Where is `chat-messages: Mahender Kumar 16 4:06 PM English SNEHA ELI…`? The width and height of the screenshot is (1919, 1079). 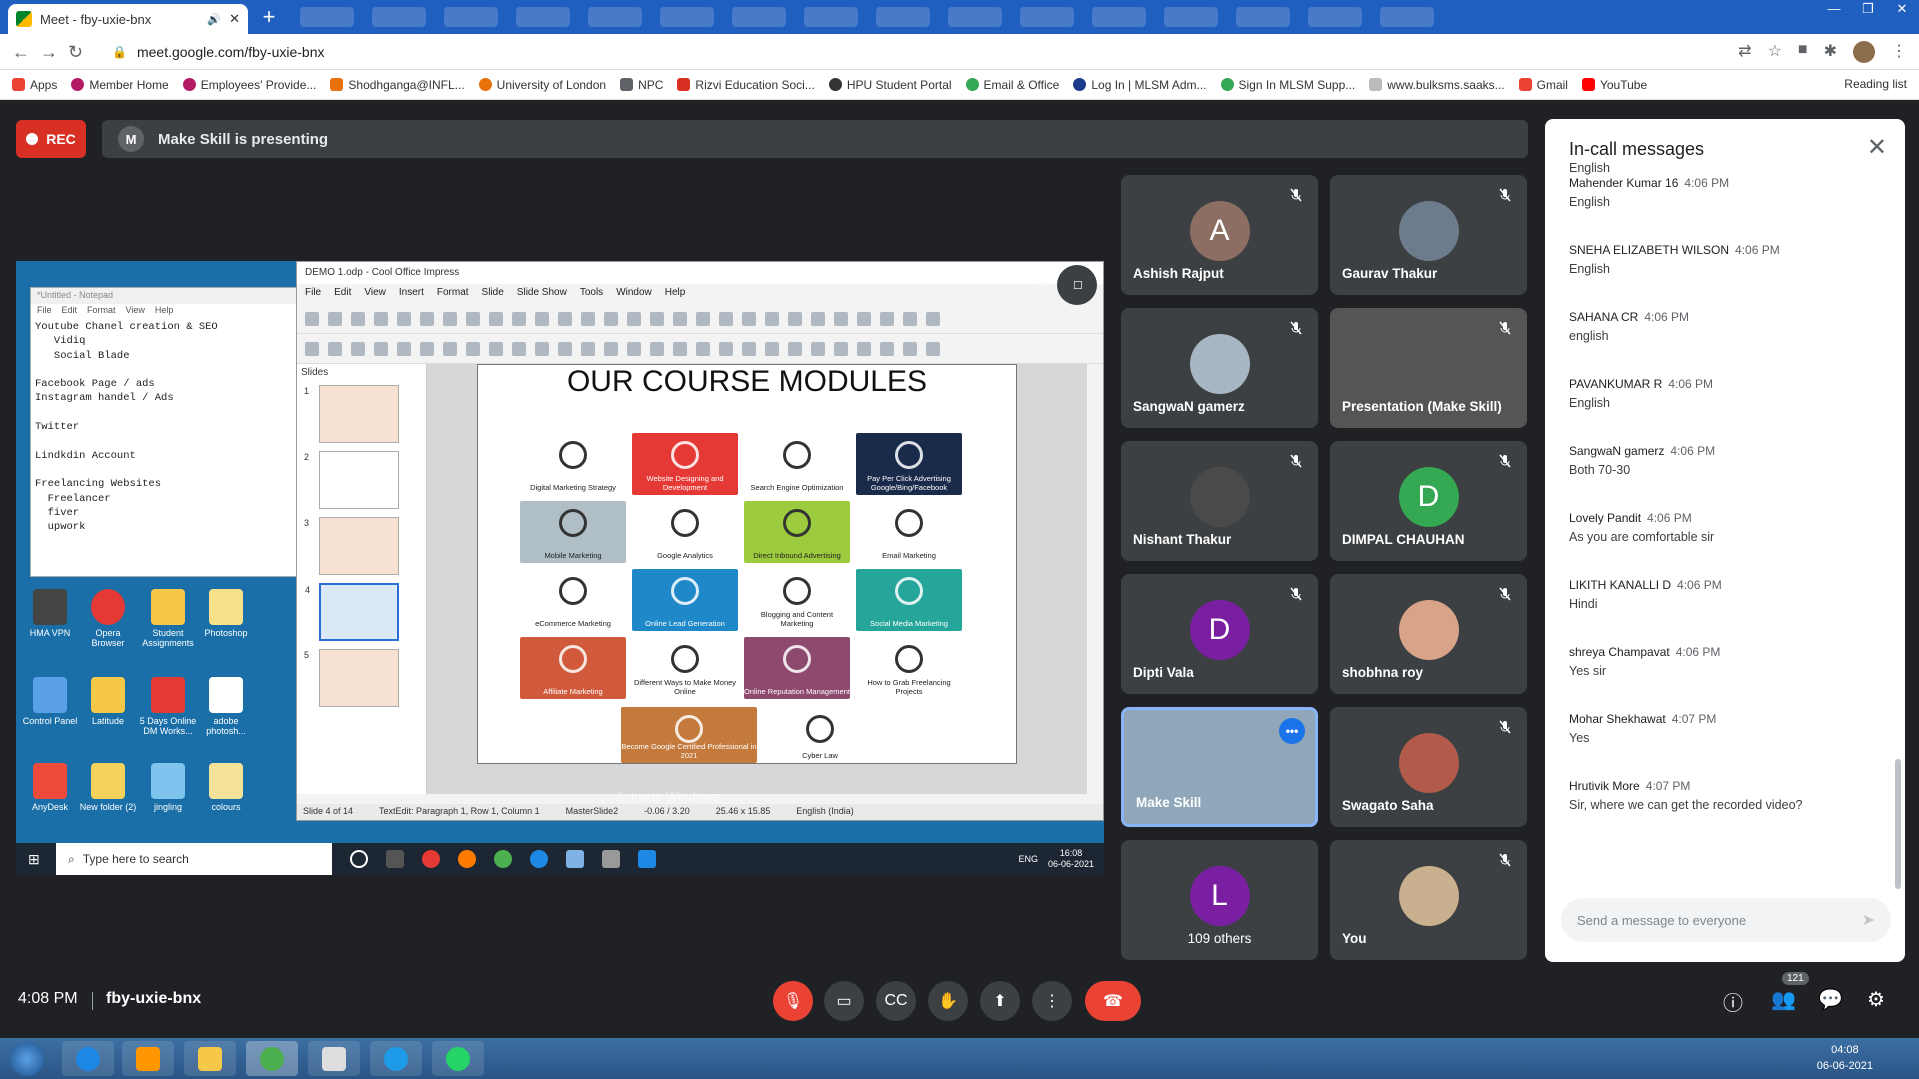
chat-messages: Mahender Kumar 16 4:06 PM English SNEHA ELI… is located at coordinates (1729, 511).